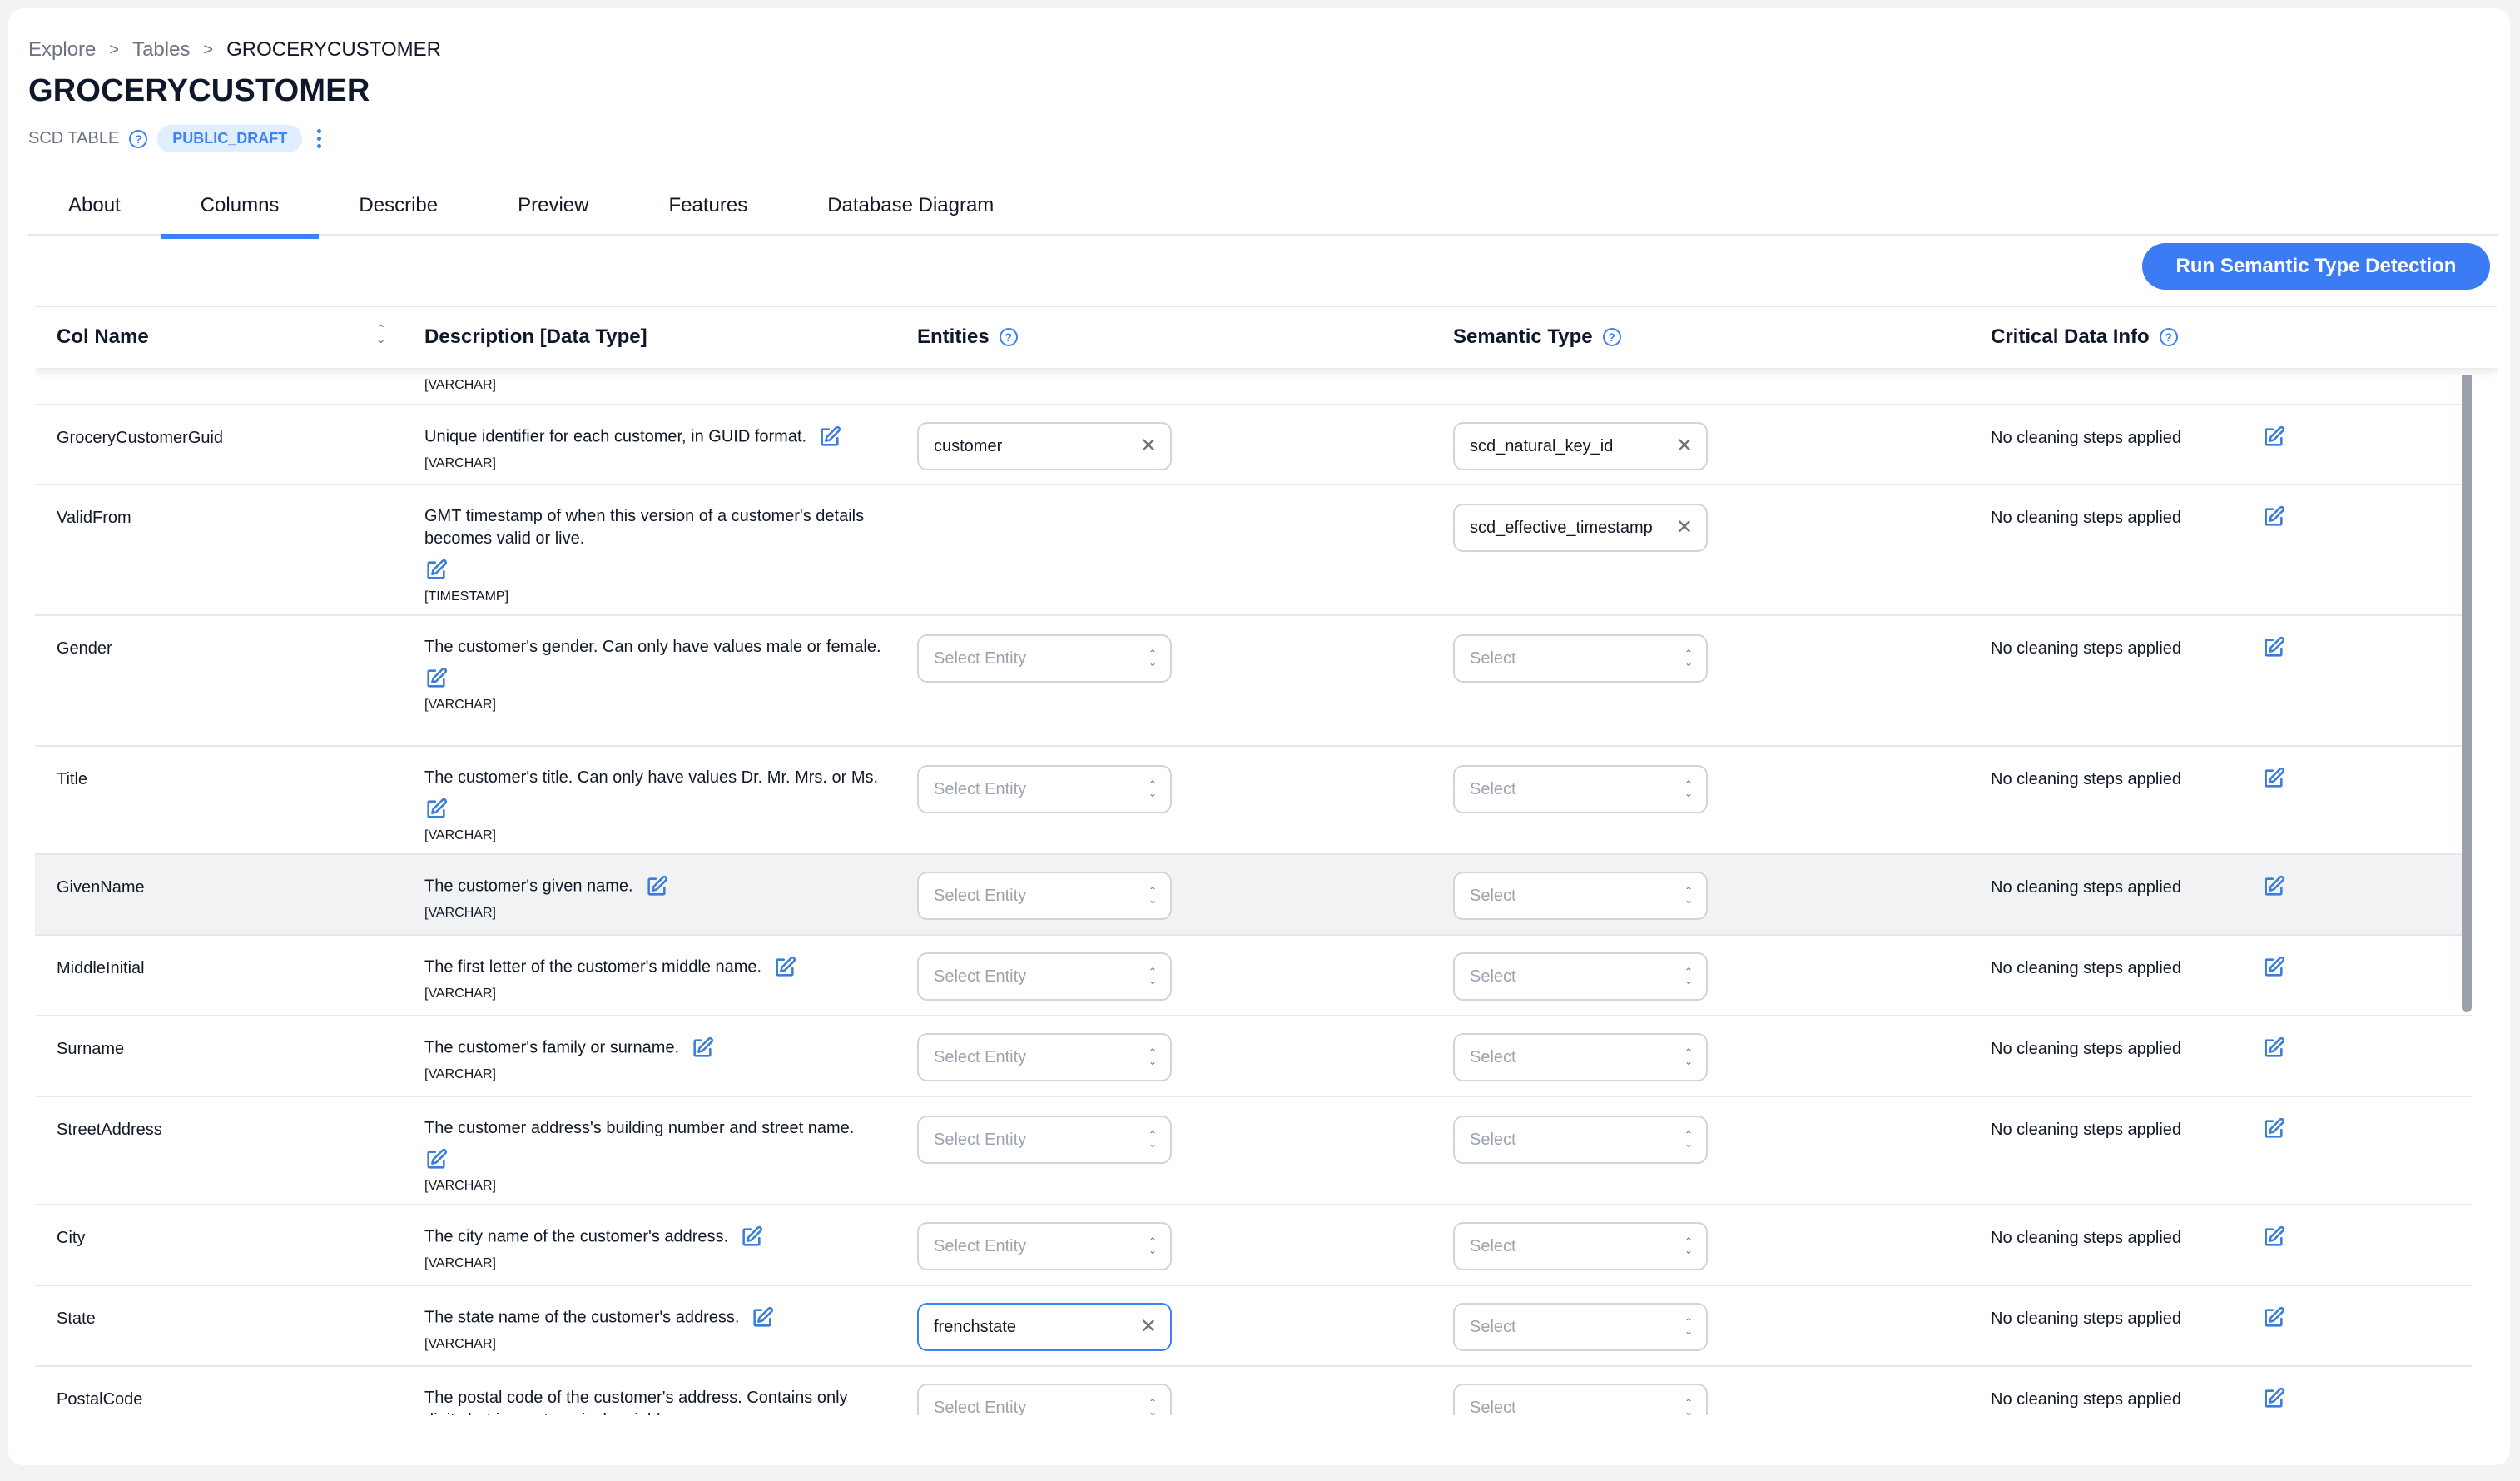  What do you see at coordinates (553, 206) in the screenshot?
I see `tab-preview: Preview` at bounding box center [553, 206].